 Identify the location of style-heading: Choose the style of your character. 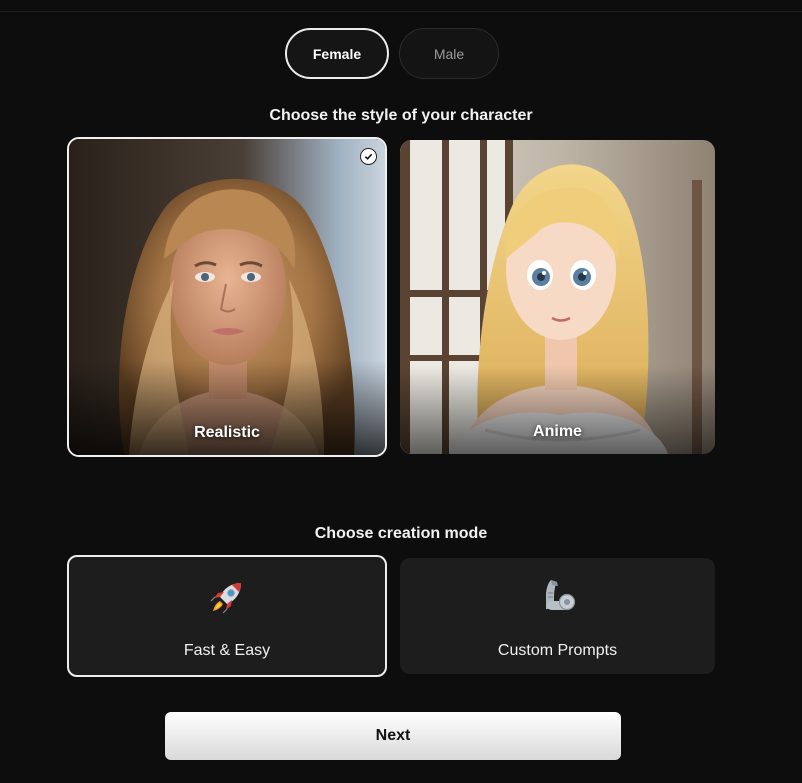
(401, 115).